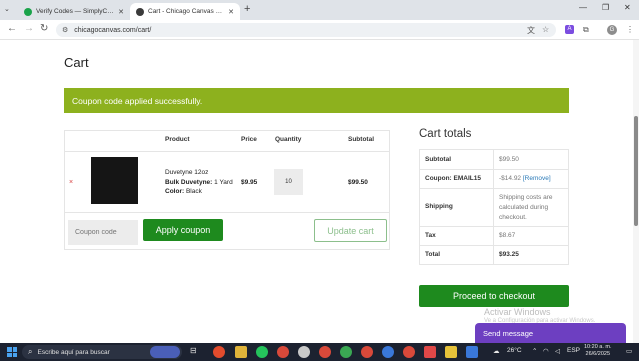 Image resolution: width=639 pixels, height=361 pixels. Describe the element at coordinates (219, 352) in the screenshot. I see `chrome-icon` at that location.